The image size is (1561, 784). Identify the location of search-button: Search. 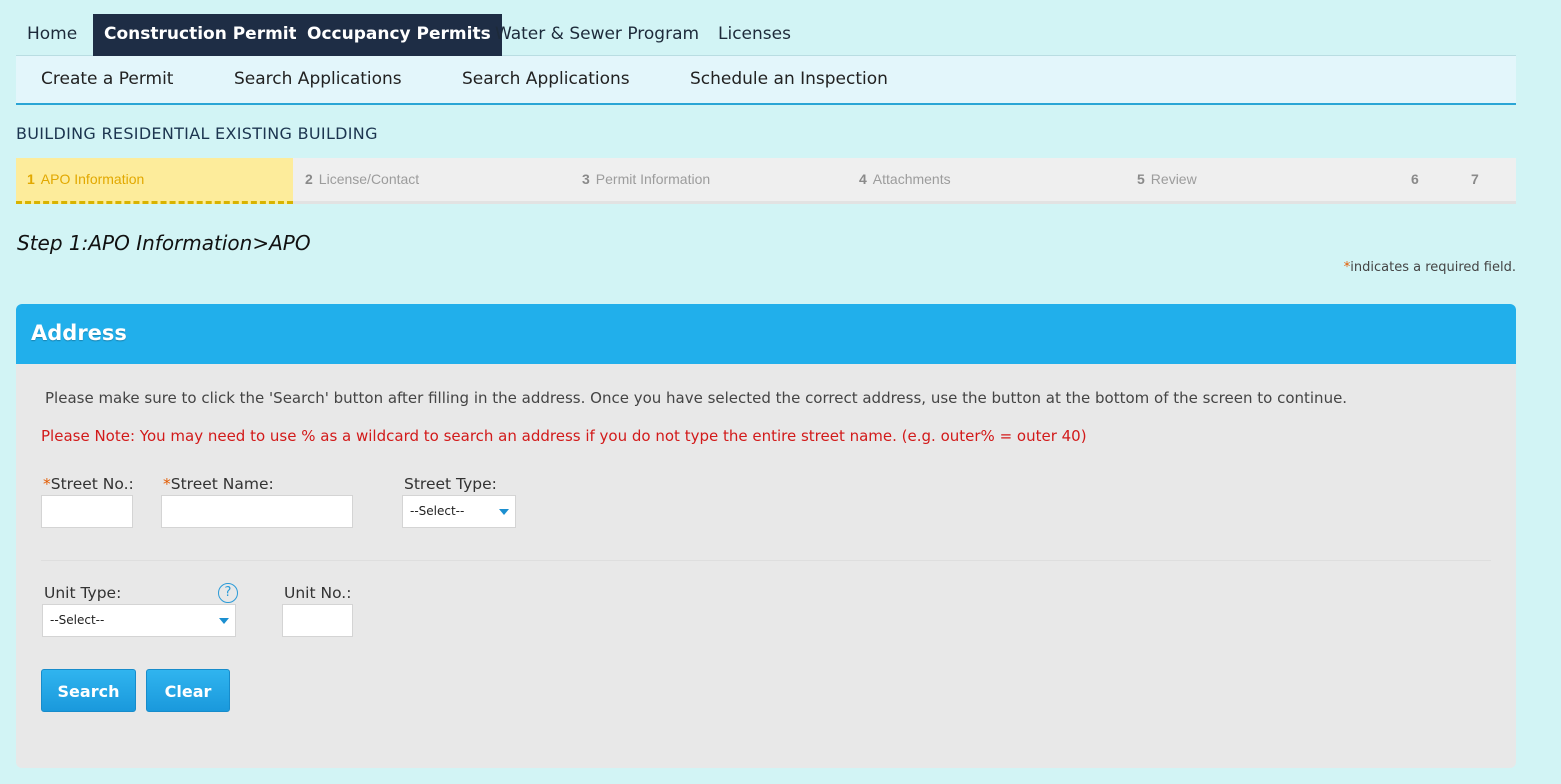
(88, 690).